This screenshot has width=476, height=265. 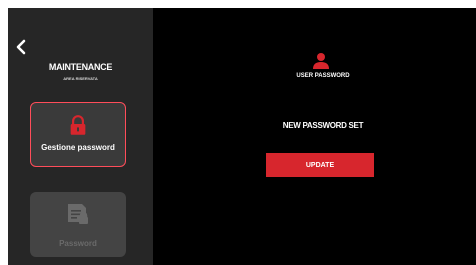 I want to click on status-message: NEW PASSWORD SET, so click(x=323, y=125).